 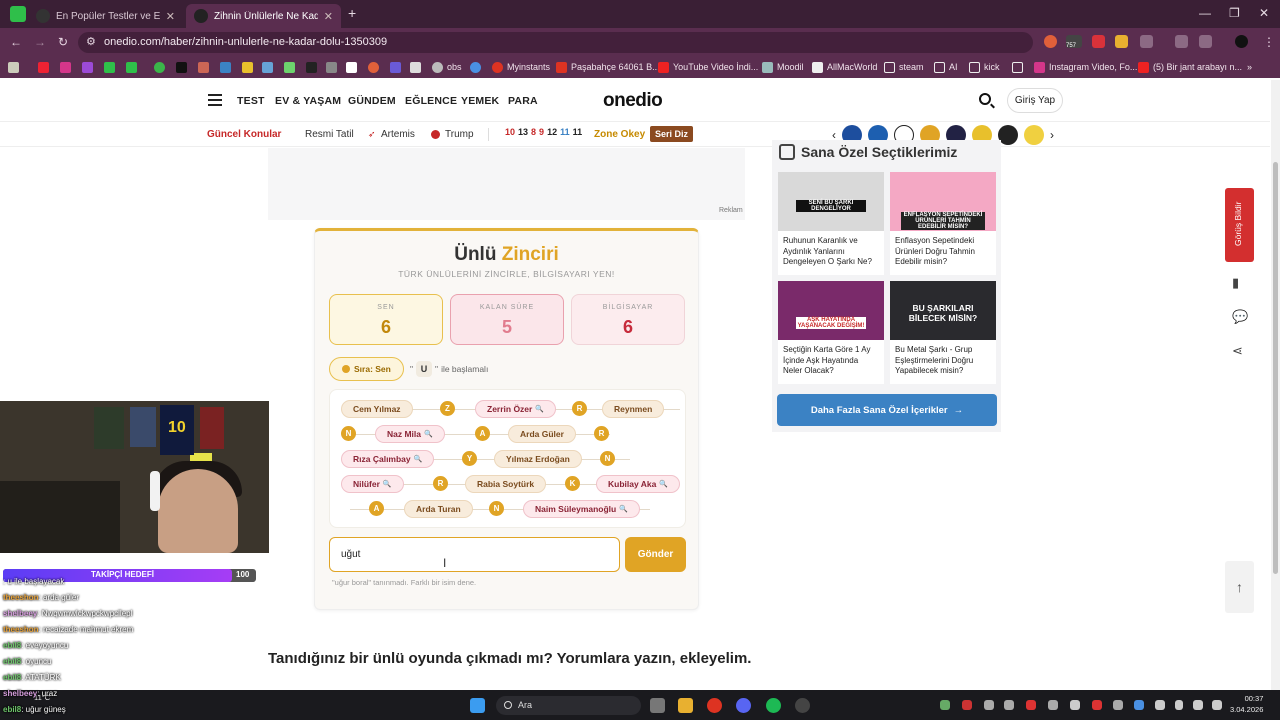 What do you see at coordinates (657, 705) in the screenshot?
I see `task-view-icon` at bounding box center [657, 705].